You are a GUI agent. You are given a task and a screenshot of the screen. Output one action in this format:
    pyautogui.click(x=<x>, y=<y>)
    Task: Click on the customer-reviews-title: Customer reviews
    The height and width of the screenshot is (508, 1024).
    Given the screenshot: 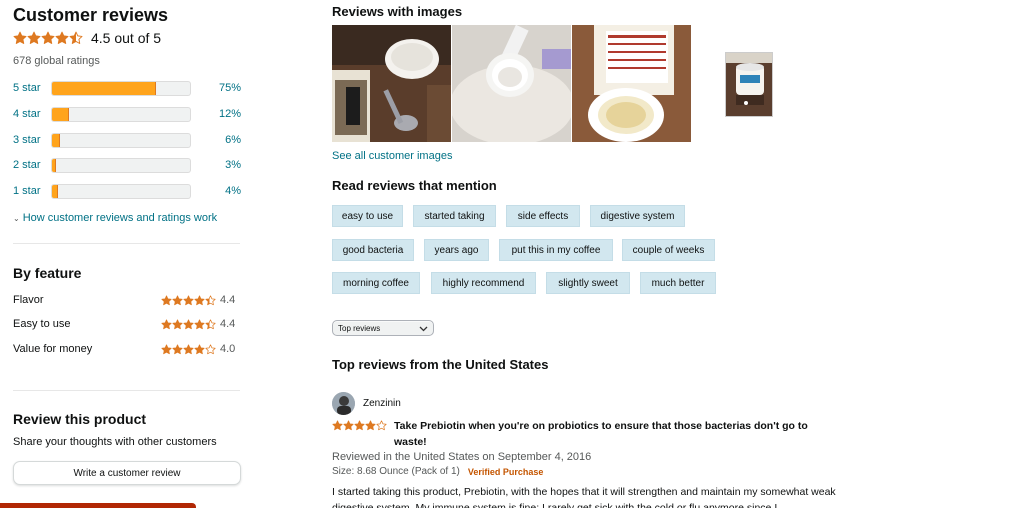 What is the action you would take?
    pyautogui.click(x=91, y=15)
    